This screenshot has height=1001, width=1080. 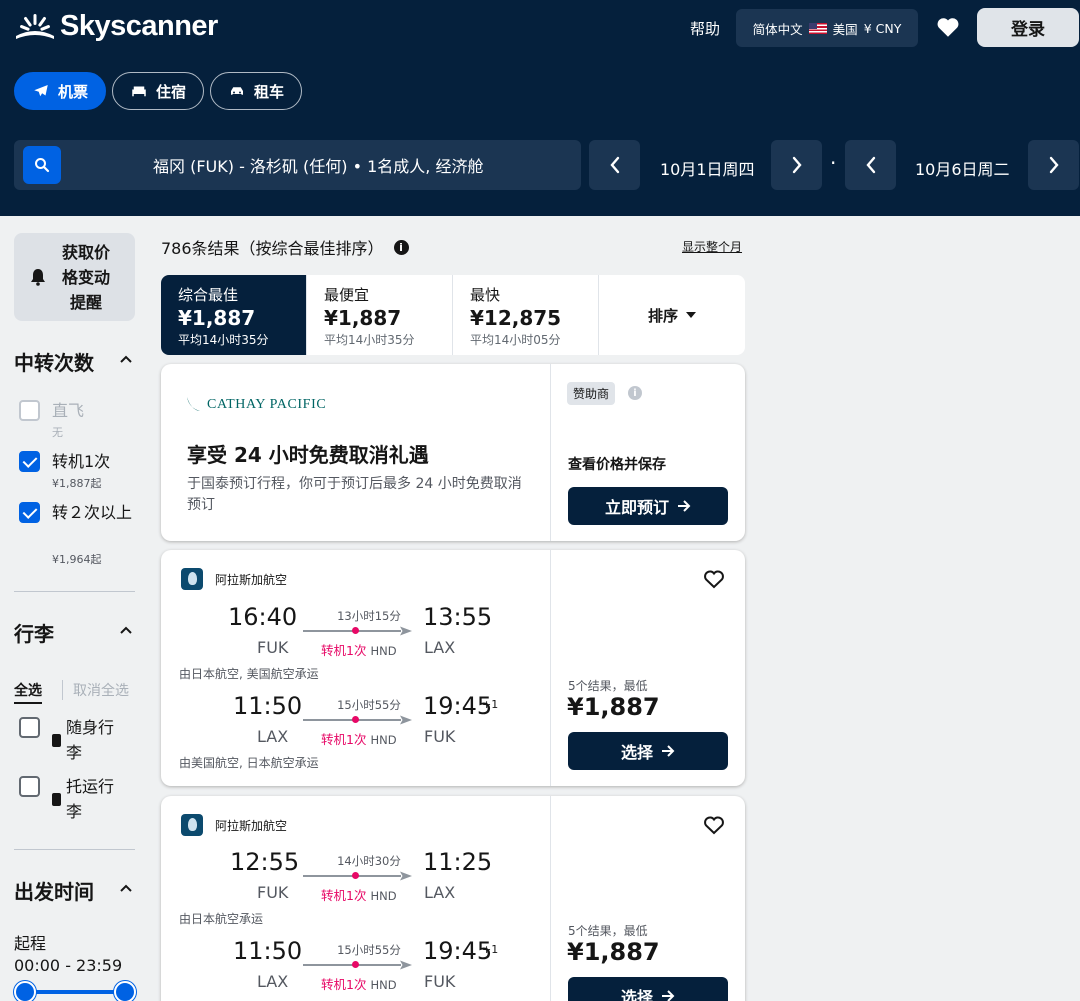 I want to click on return-prev-button, so click(x=870, y=165).